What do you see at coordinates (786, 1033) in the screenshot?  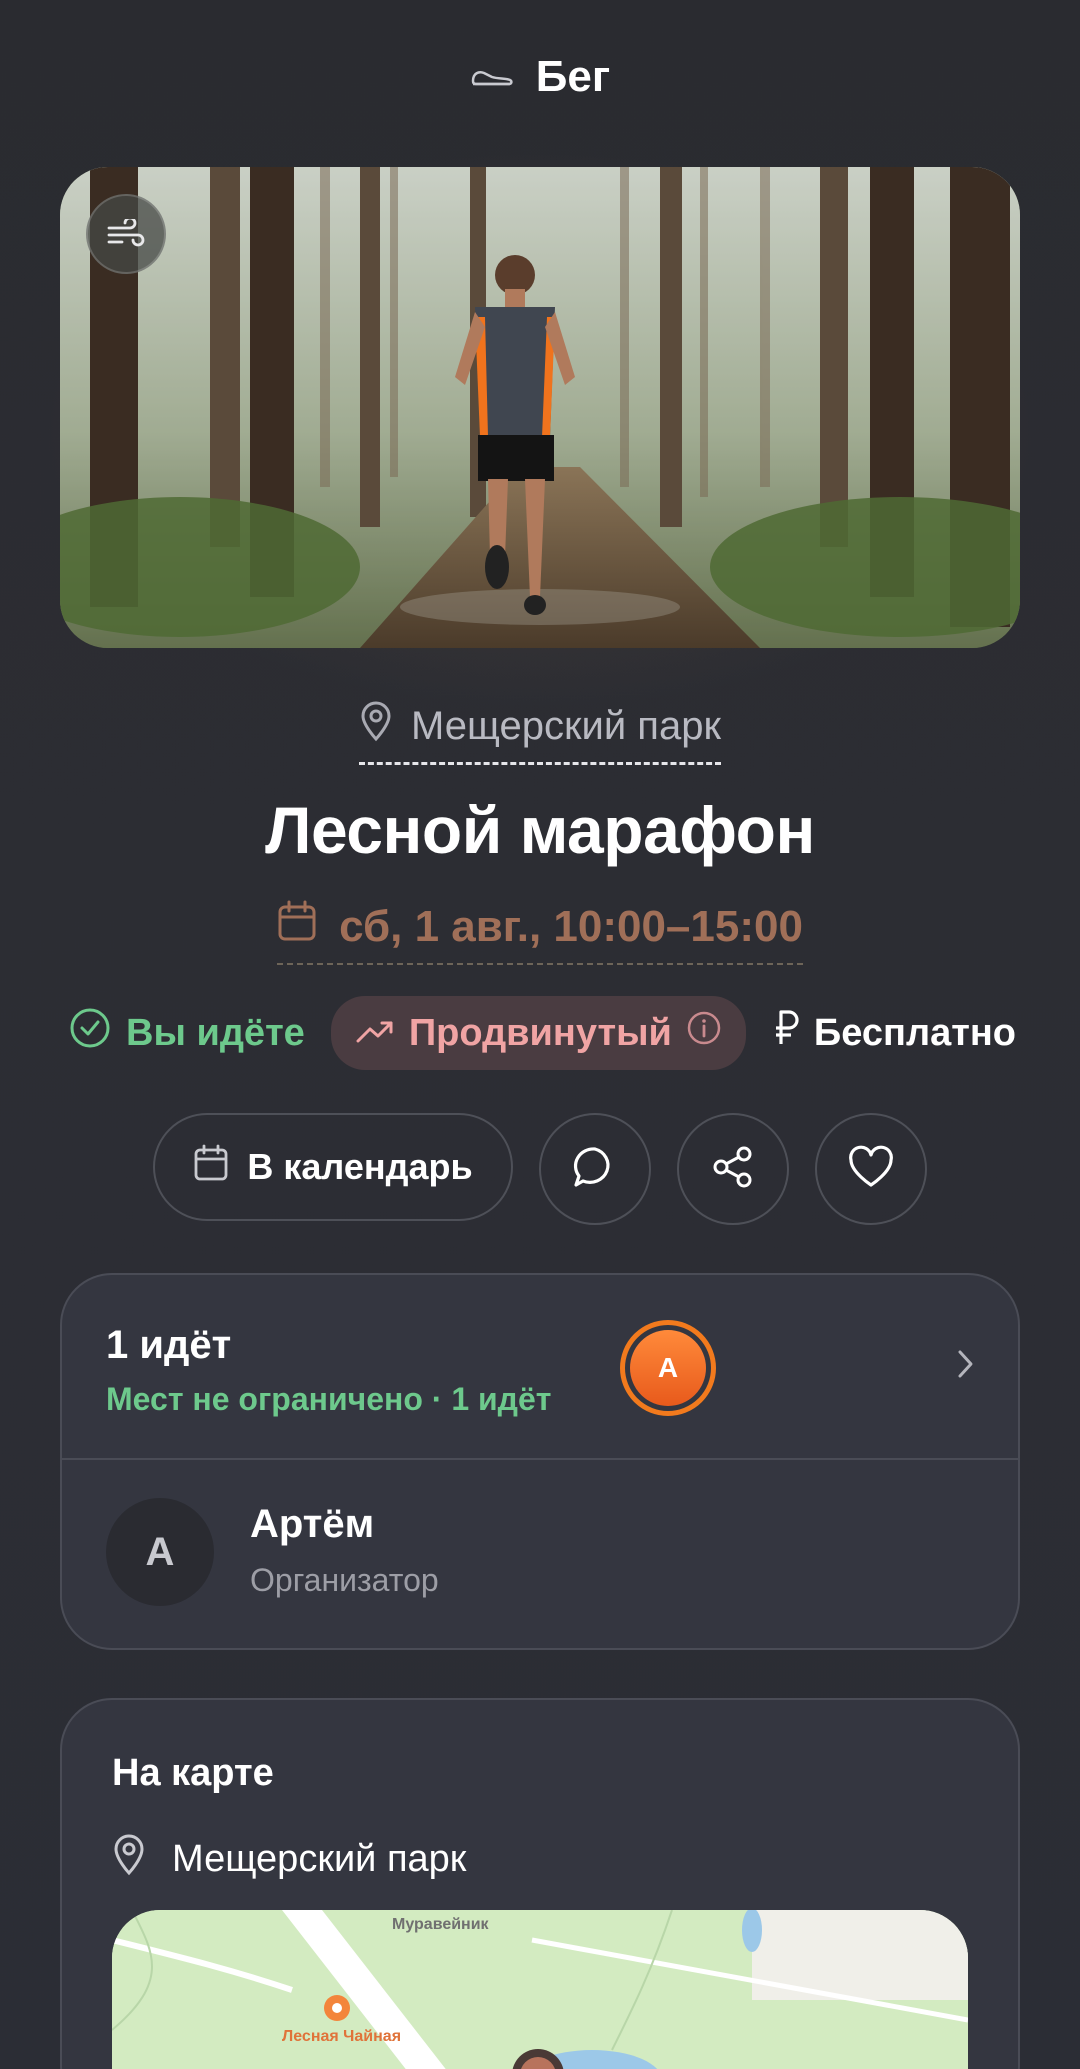 I see `ruble-icon` at bounding box center [786, 1033].